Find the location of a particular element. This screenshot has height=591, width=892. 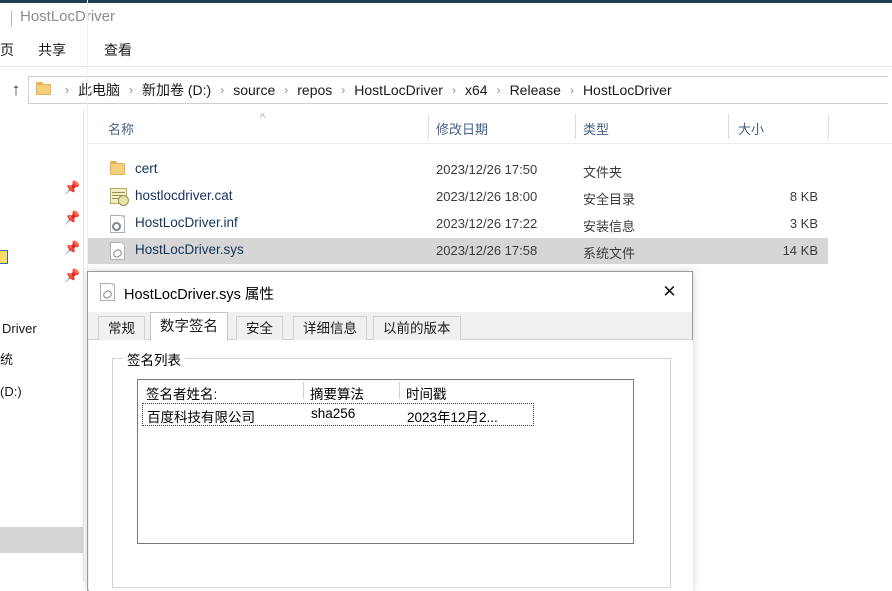

column-header-signer-name: 签名者姓名: is located at coordinates (181, 393).